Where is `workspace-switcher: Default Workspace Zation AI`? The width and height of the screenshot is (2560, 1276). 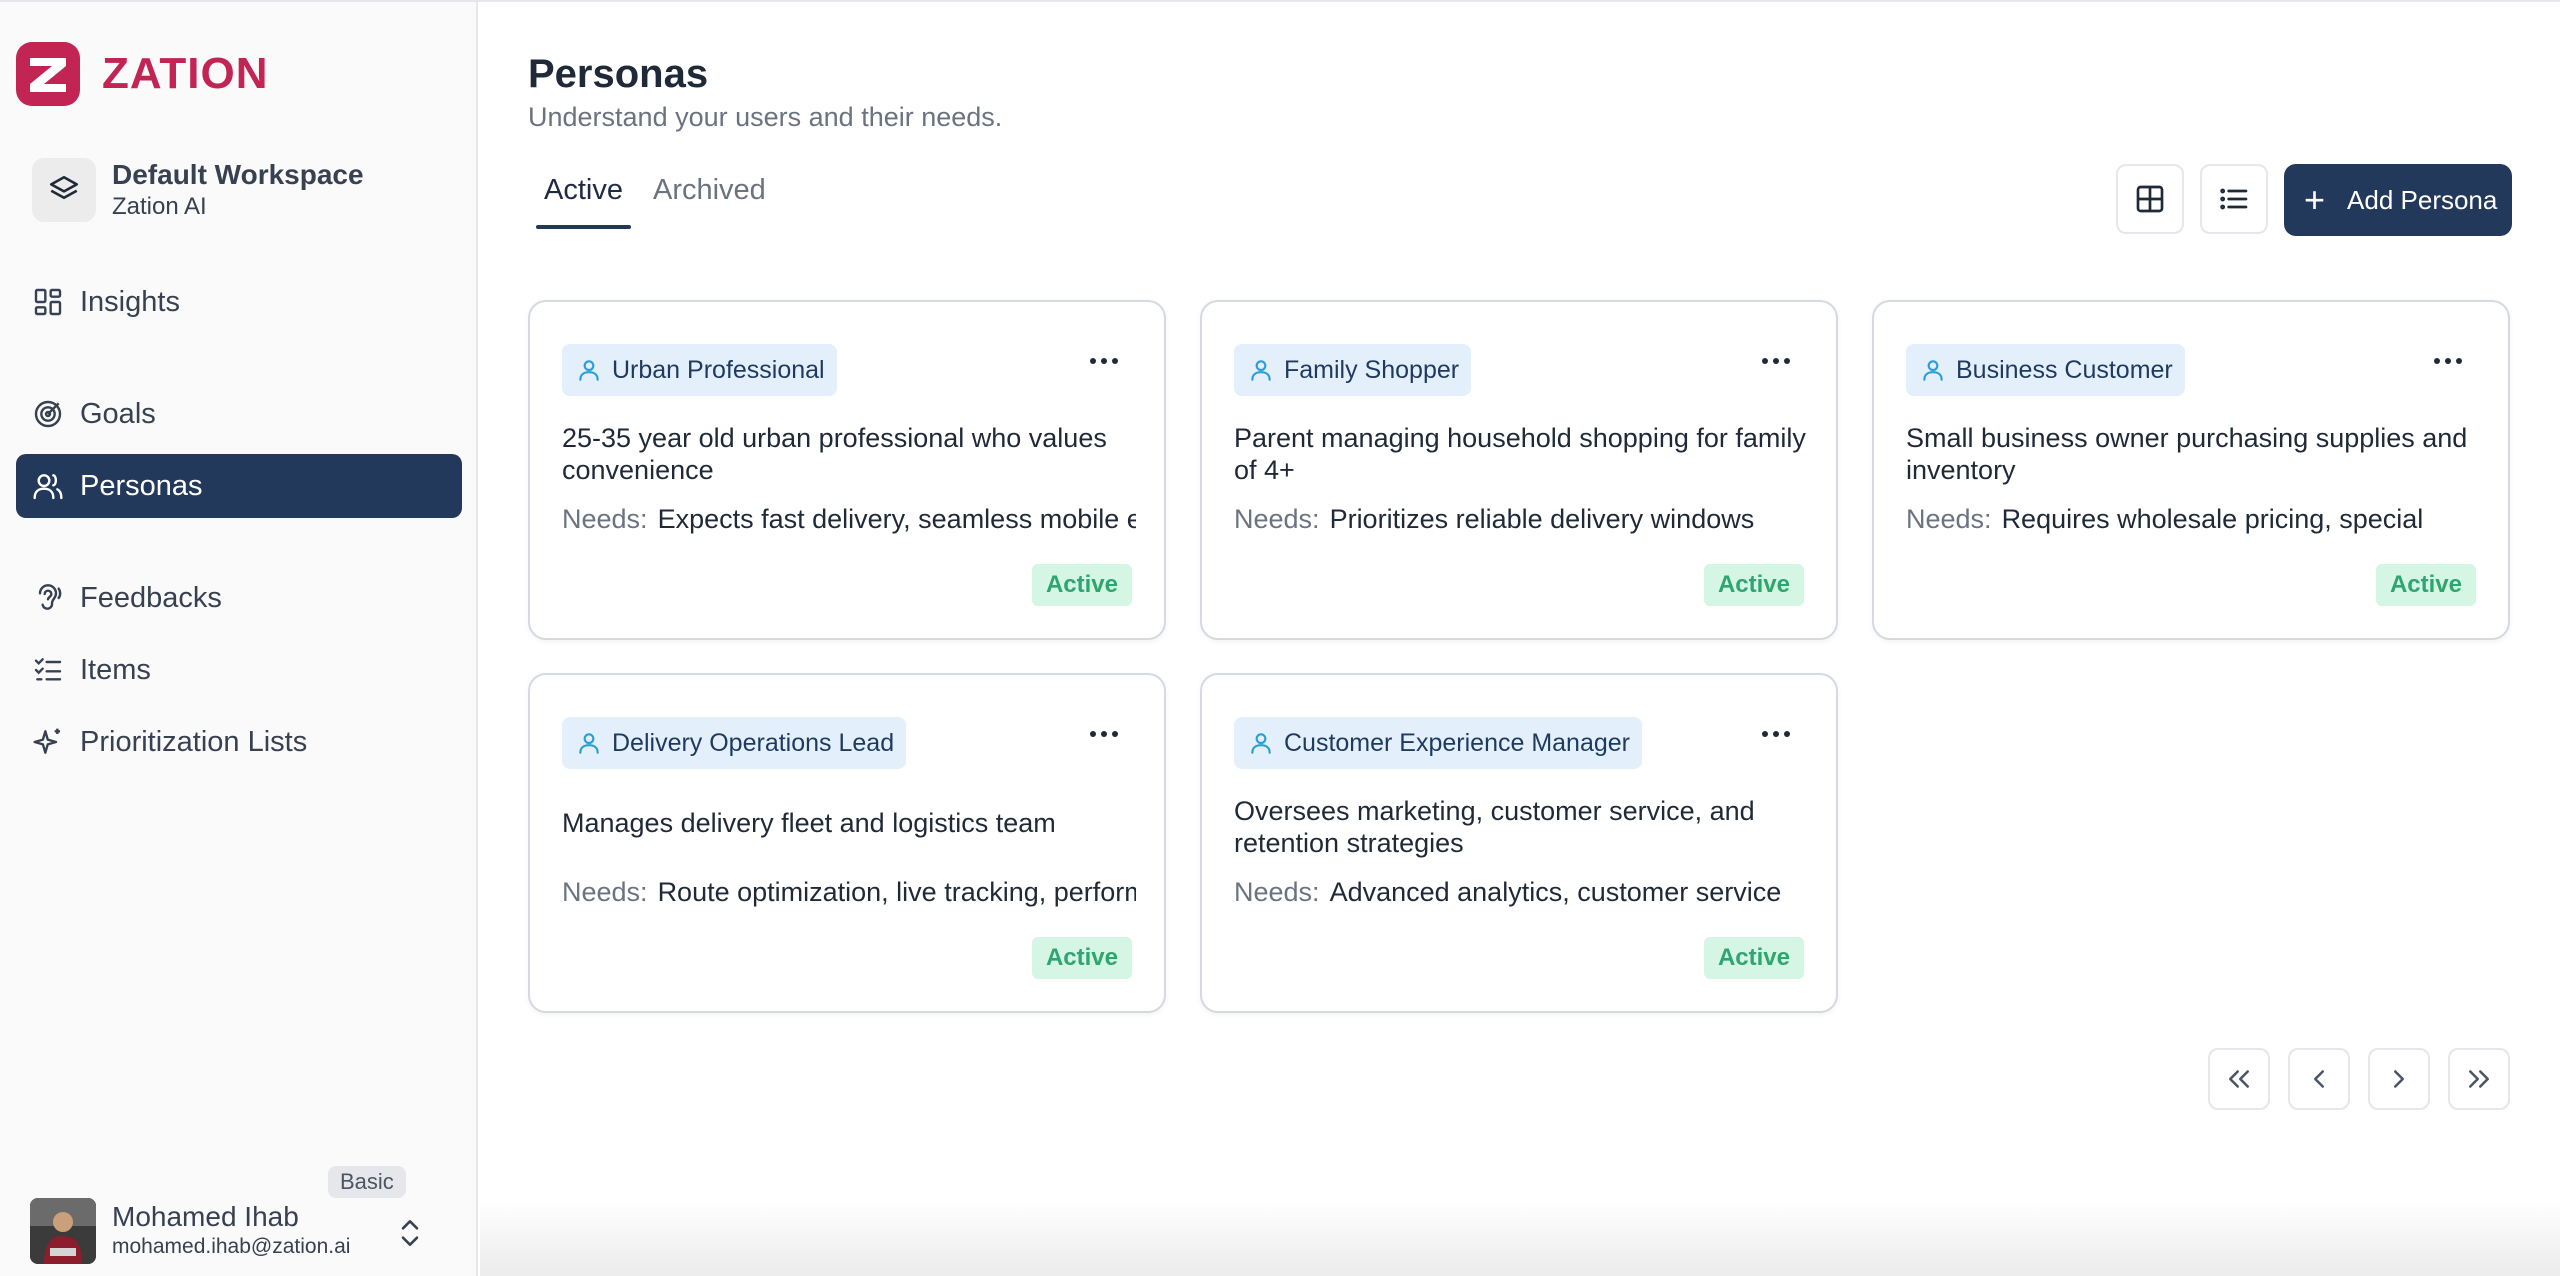 workspace-switcher: Default Workspace Zation AI is located at coordinates (198, 190).